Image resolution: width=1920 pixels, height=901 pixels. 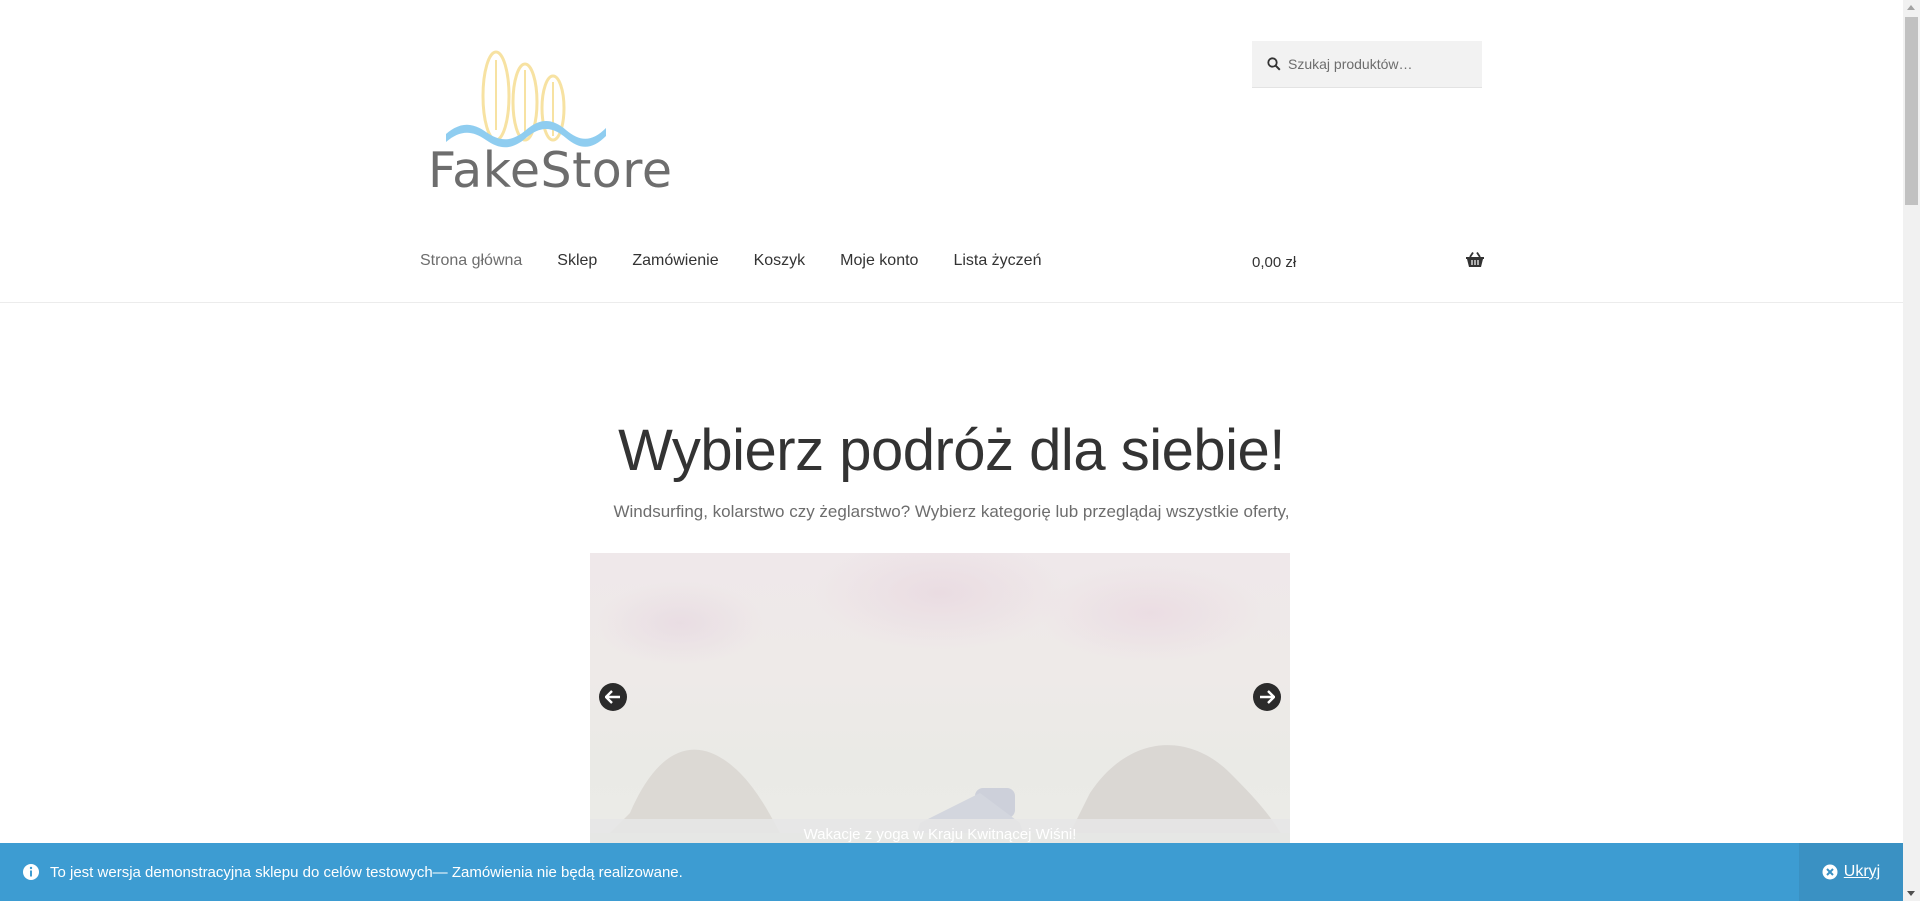 I want to click on product-search, so click(x=1367, y=64).